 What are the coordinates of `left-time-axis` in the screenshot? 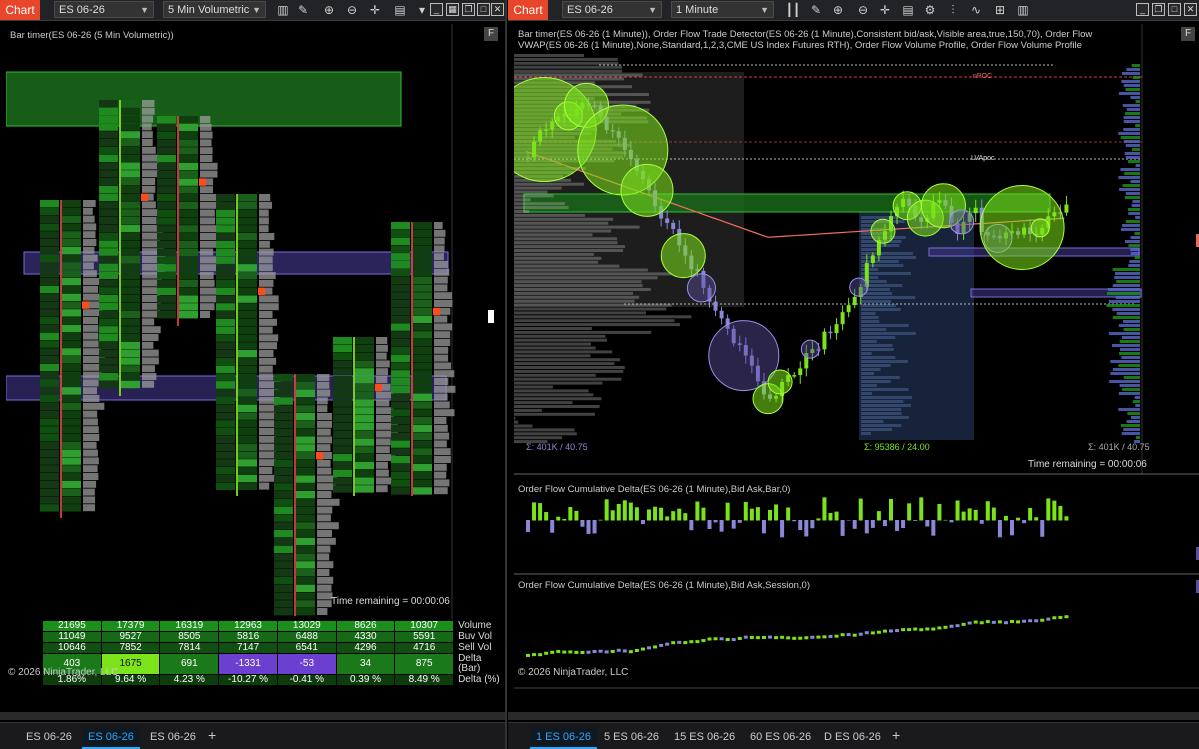 It's located at (255, 699).